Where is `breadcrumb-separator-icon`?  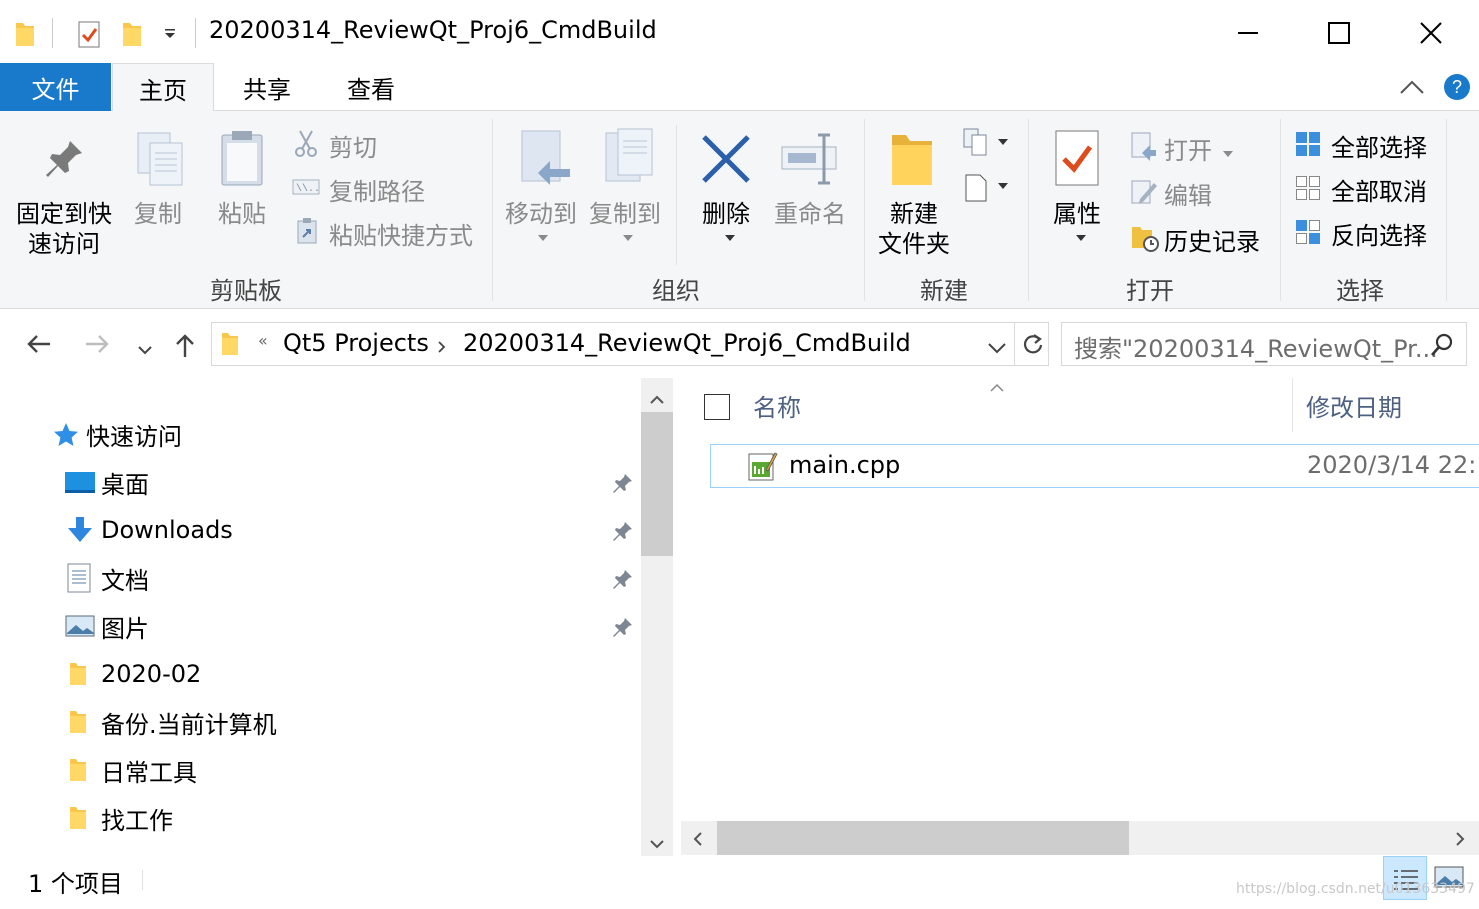 breadcrumb-separator-icon is located at coordinates (442, 347).